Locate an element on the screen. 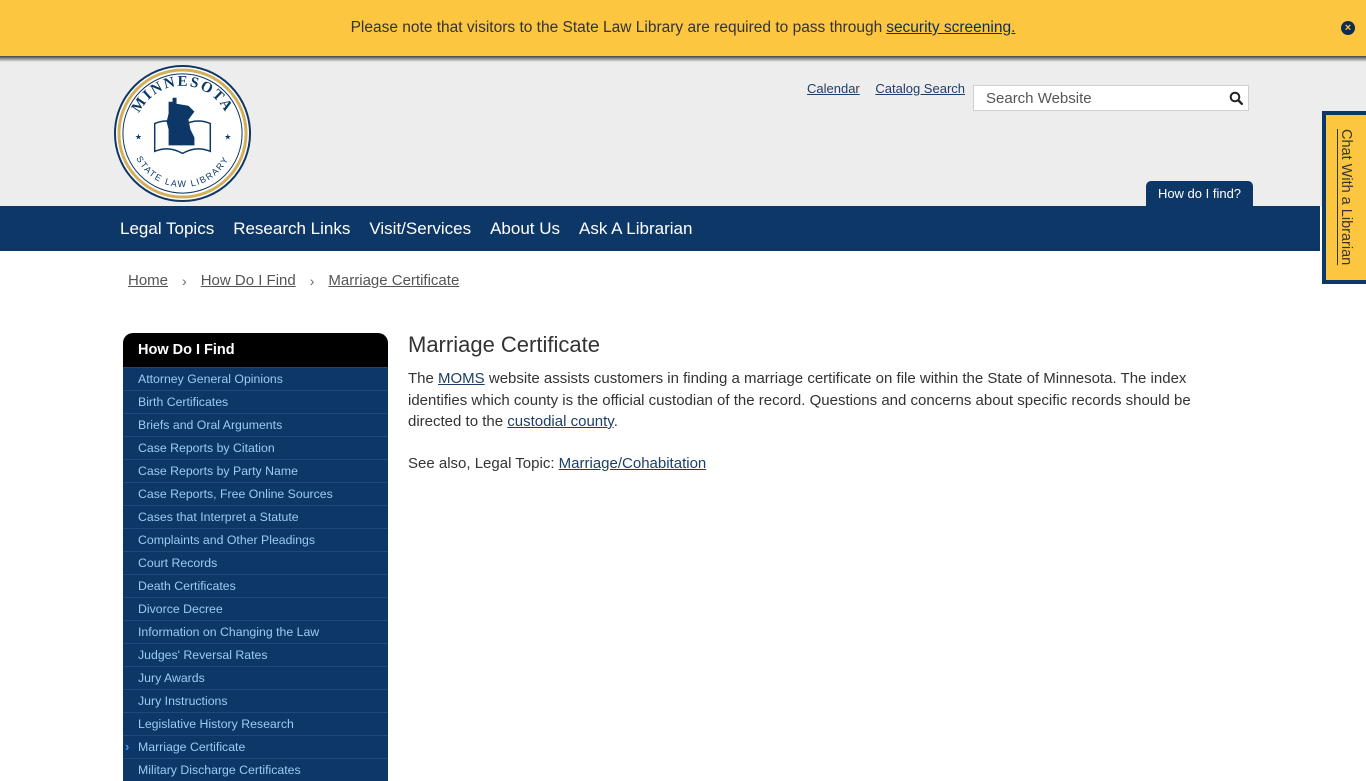  close-circle-icon: × is located at coordinates (1348, 28).